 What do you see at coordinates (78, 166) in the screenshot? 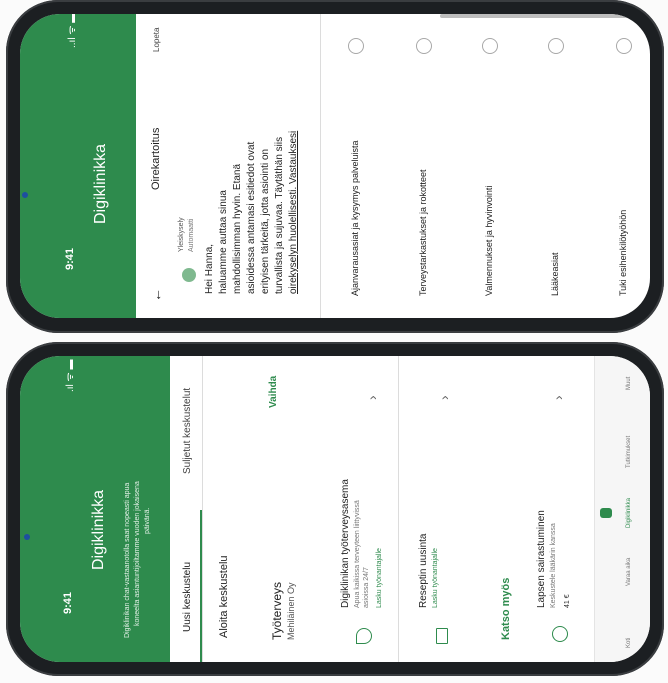
I see `chat-header-band` at bounding box center [78, 166].